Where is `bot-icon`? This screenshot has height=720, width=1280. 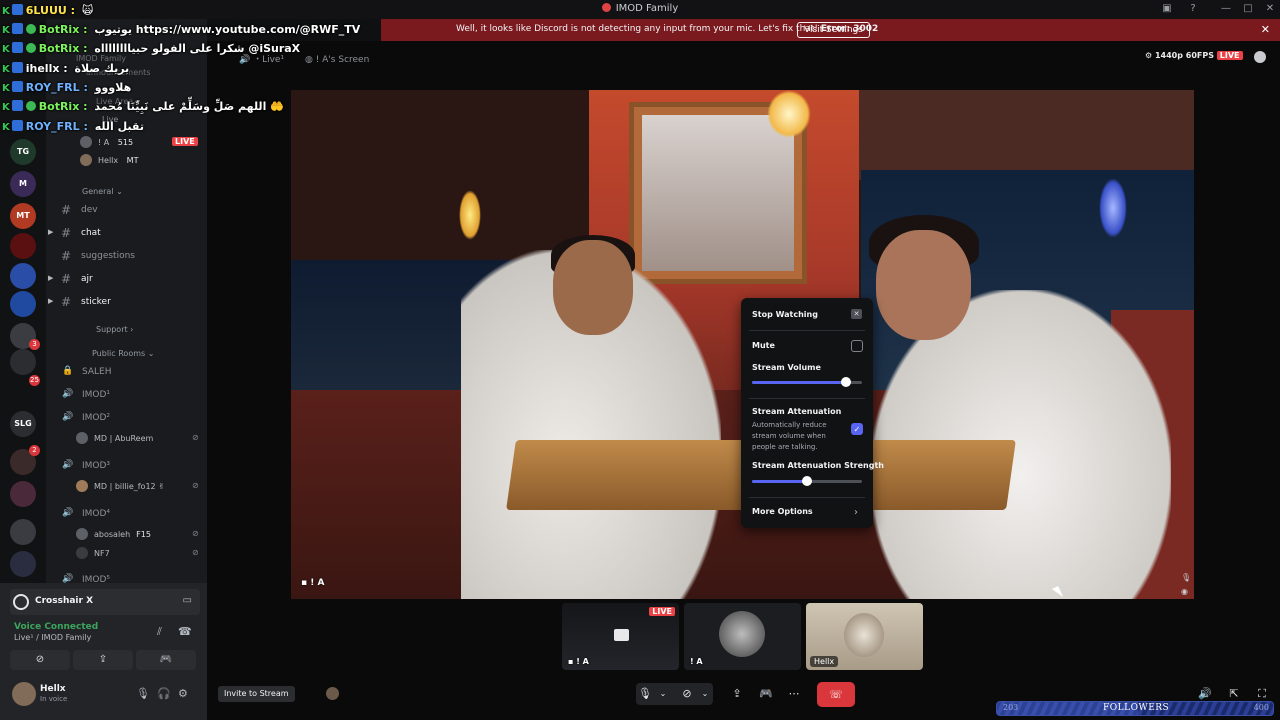 bot-icon is located at coordinates (30, 106).